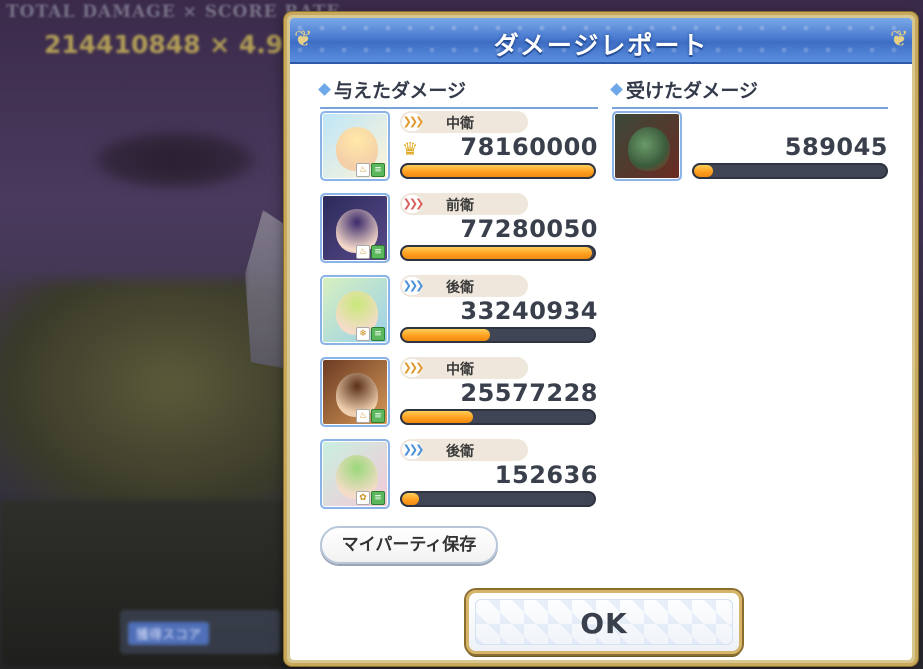 This screenshot has height=669, width=923. I want to click on crown-icon: ♛, so click(410, 149).